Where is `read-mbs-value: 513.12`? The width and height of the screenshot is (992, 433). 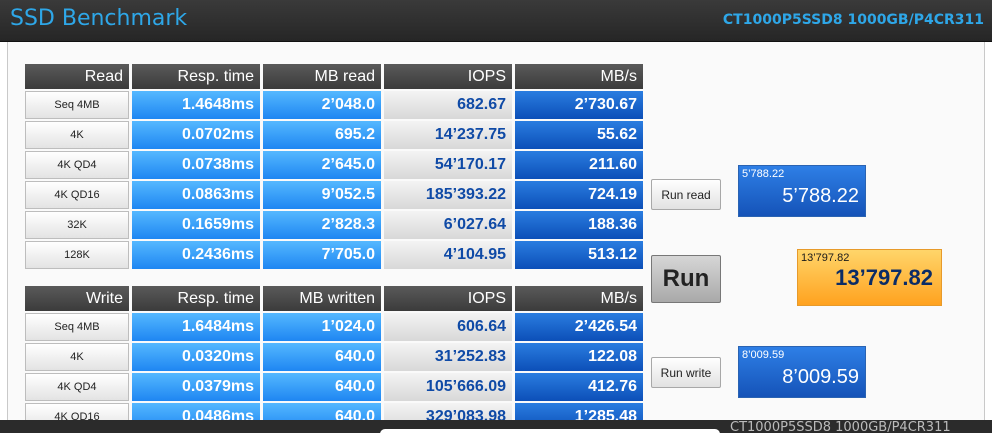 read-mbs-value: 513.12 is located at coordinates (579, 255).